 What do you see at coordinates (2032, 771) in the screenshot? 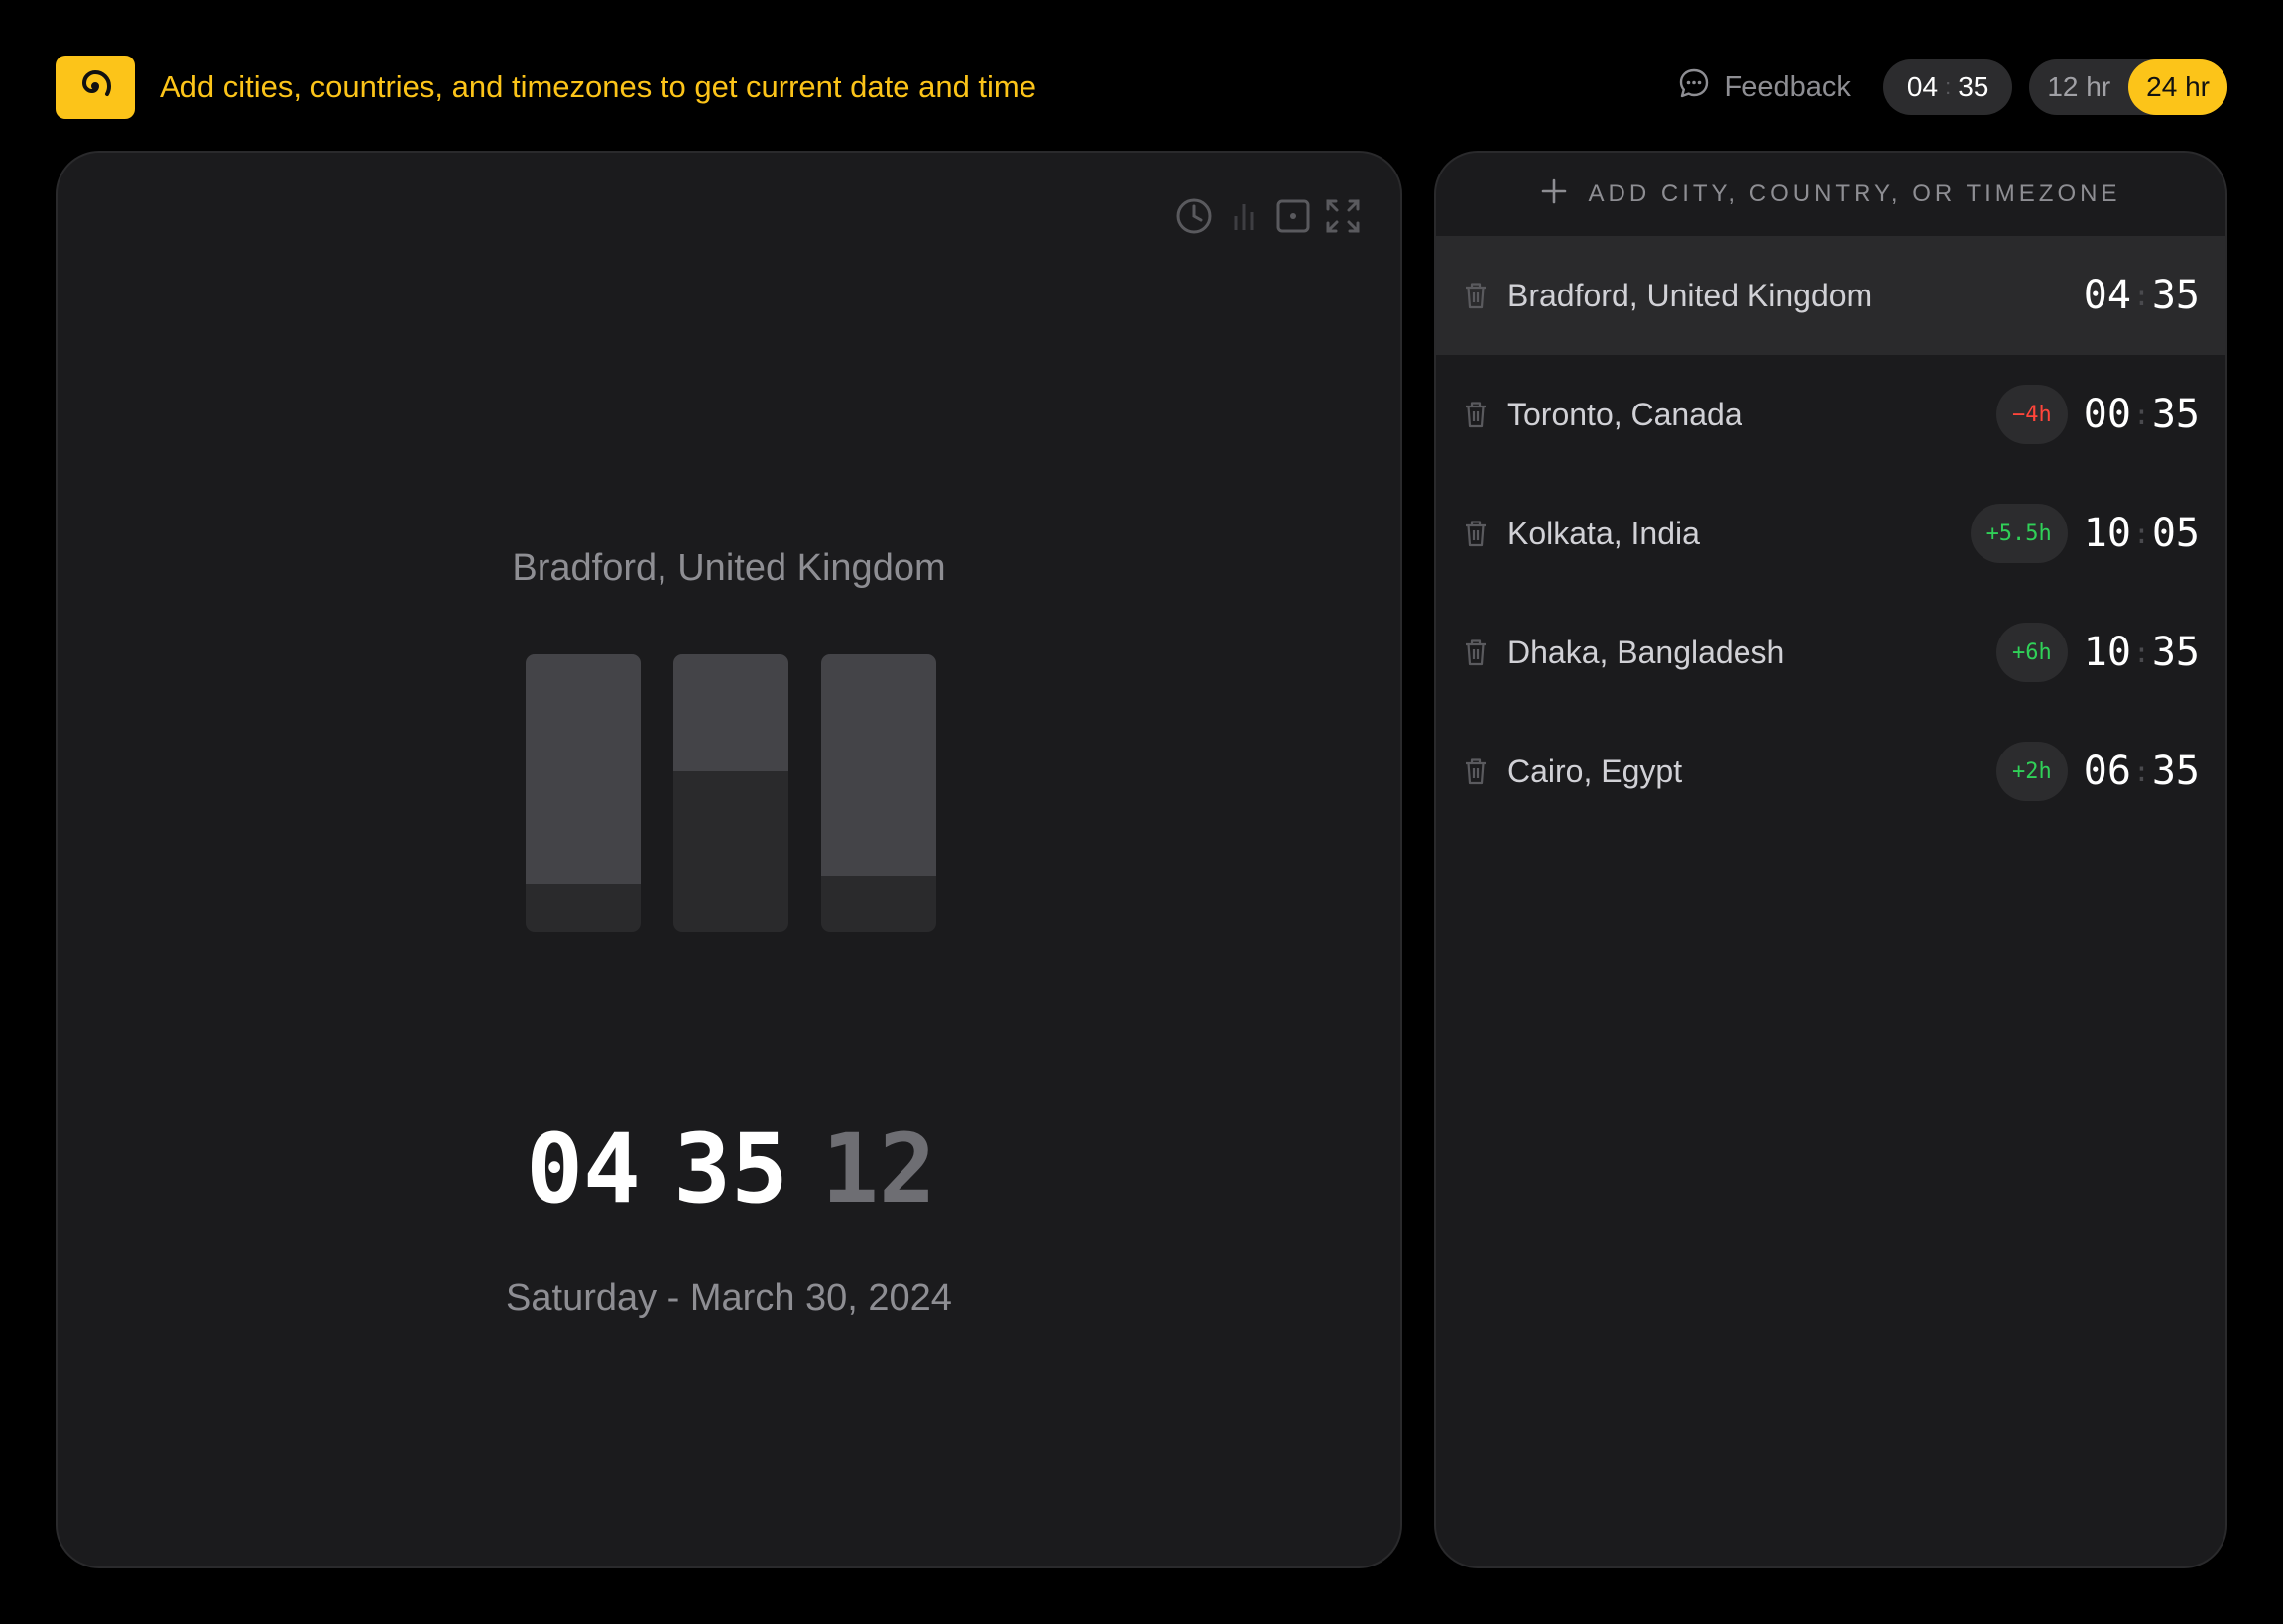
I see `timezone-offset-badge: +2h` at bounding box center [2032, 771].